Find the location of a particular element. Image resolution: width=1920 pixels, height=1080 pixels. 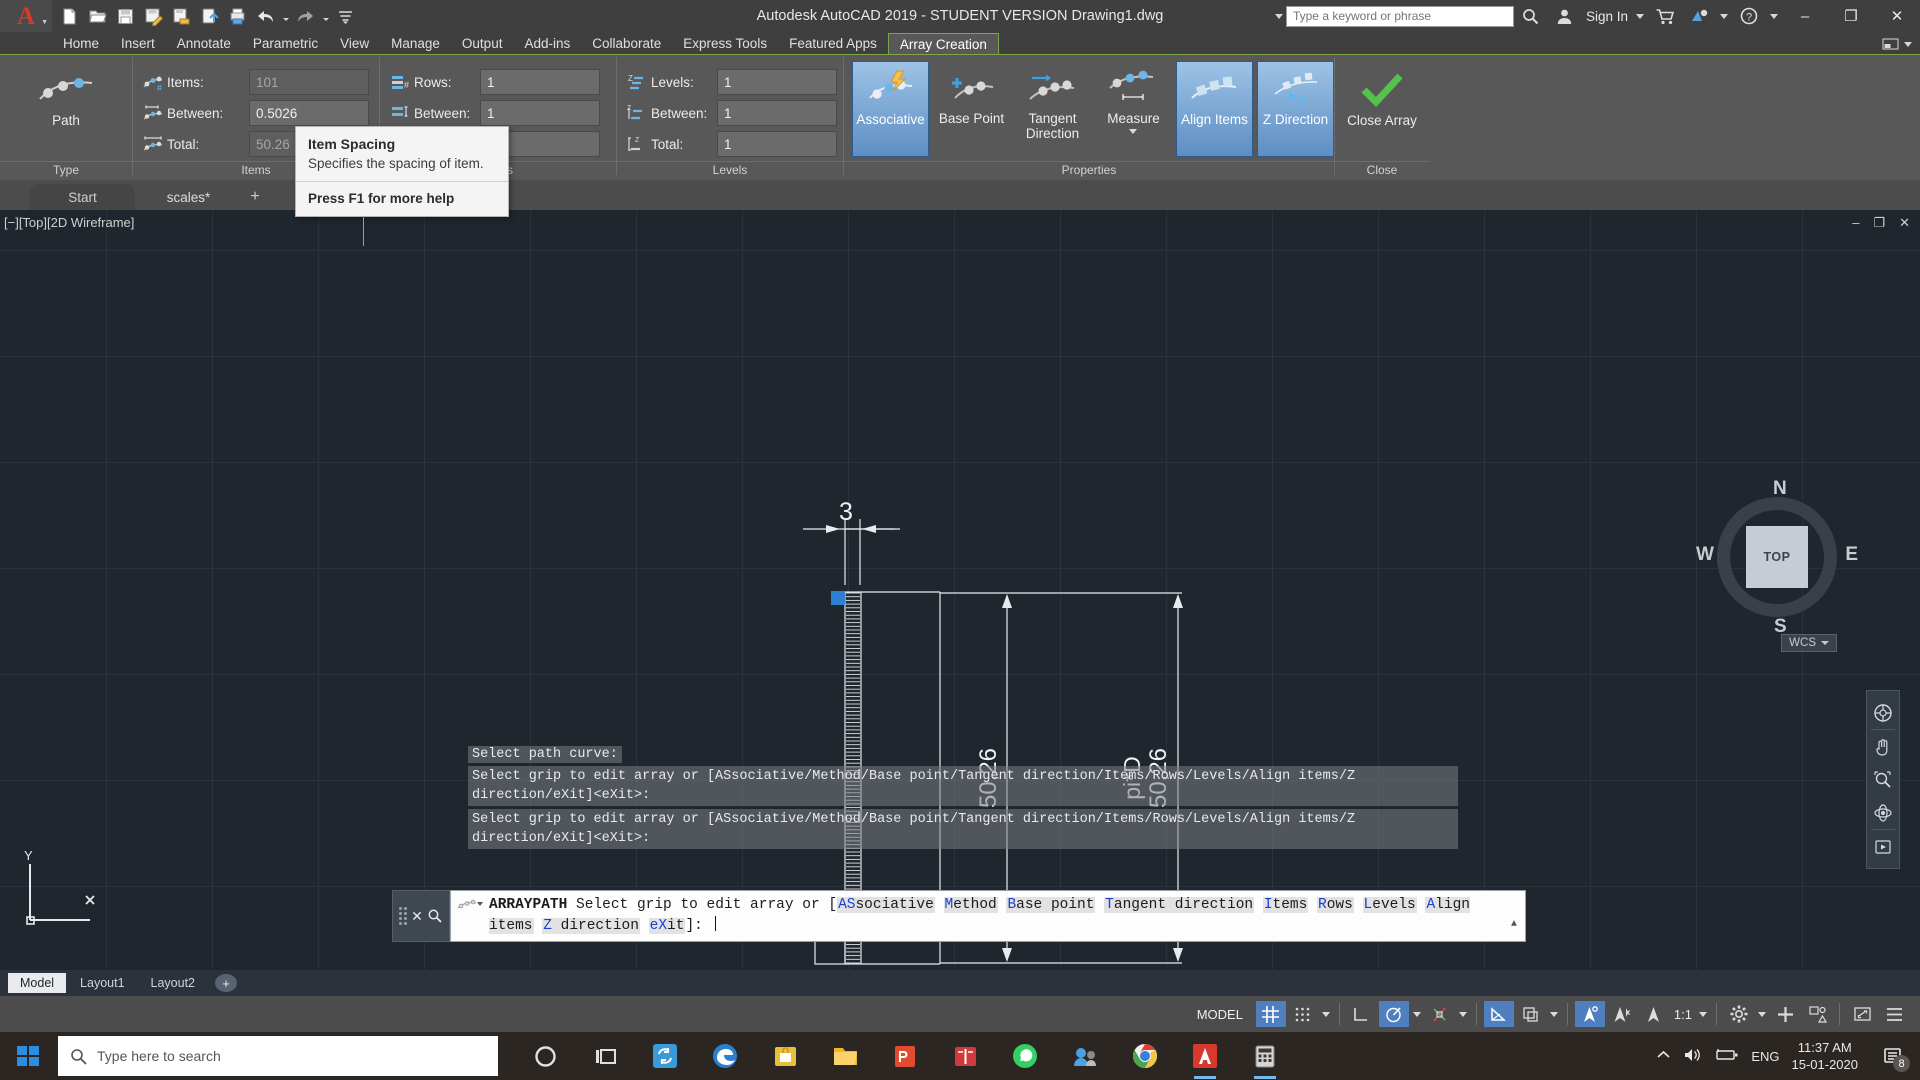

redo-dropdown-caret-icon is located at coordinates (325, 16).